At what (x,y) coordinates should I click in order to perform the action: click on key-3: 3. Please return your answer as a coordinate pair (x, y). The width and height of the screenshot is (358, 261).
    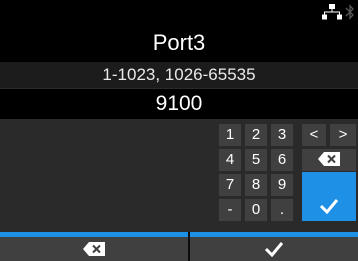
    Looking at the image, I should click on (282, 135).